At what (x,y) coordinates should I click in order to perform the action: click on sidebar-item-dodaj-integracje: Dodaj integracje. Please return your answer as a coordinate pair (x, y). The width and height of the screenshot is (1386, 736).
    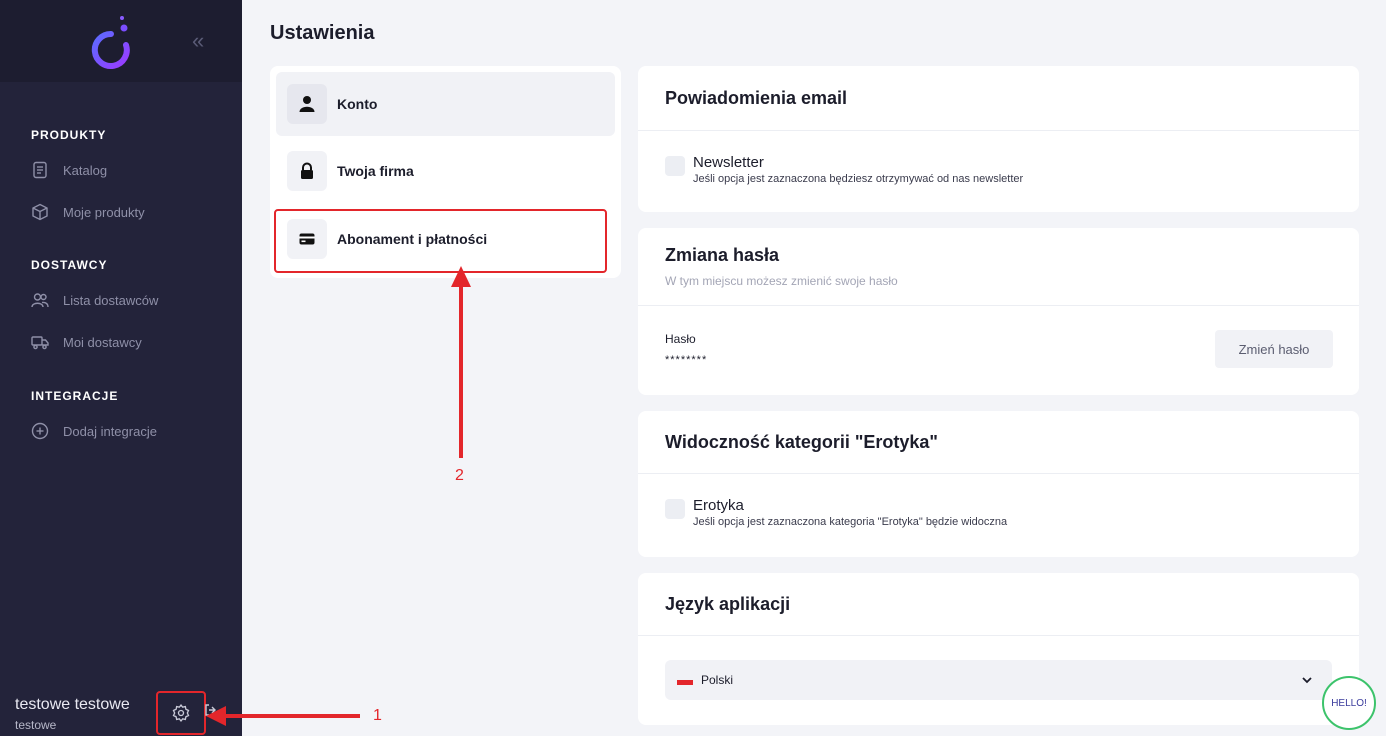
    Looking at the image, I should click on (94, 431).